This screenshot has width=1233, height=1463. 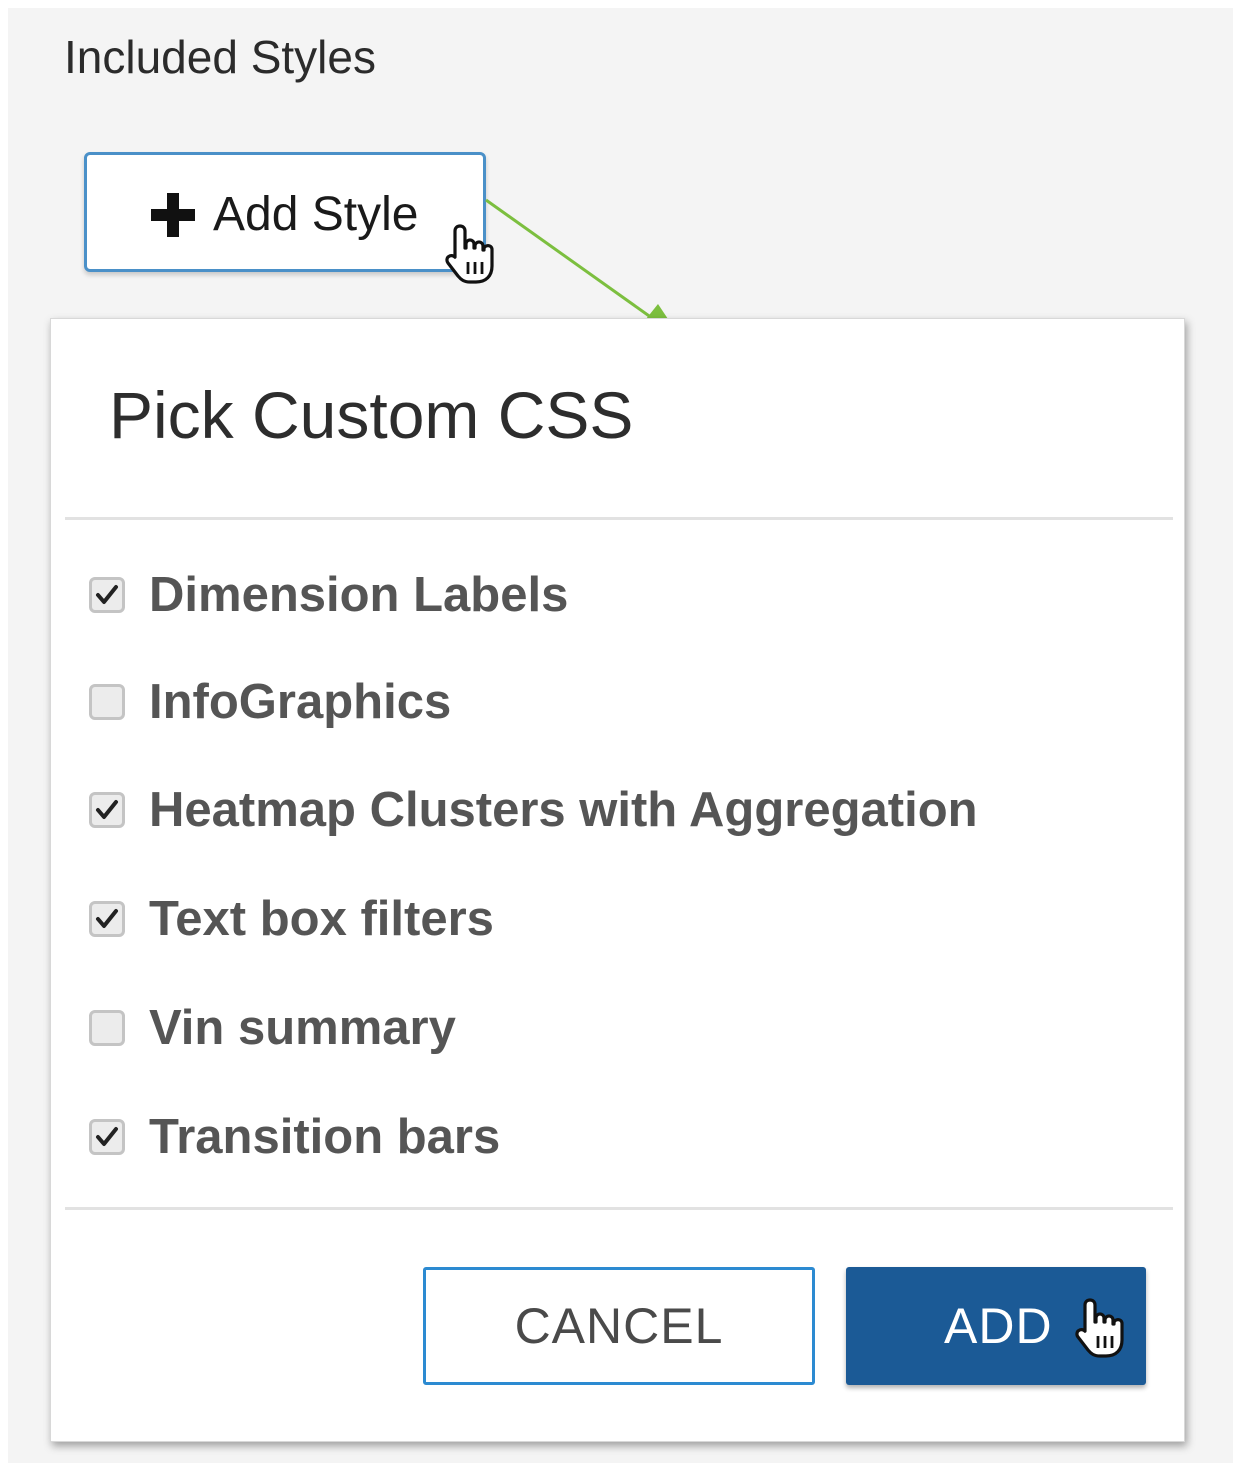 What do you see at coordinates (359, 595) in the screenshot?
I see `option-label: Dimension Labels` at bounding box center [359, 595].